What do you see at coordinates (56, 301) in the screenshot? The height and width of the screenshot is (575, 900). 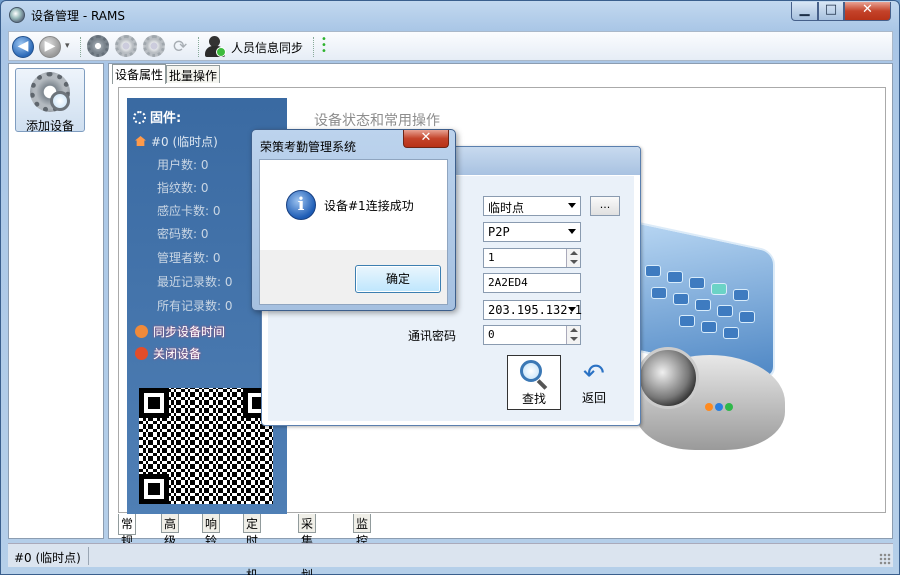 I see `device-list-panel: 添加设备` at bounding box center [56, 301].